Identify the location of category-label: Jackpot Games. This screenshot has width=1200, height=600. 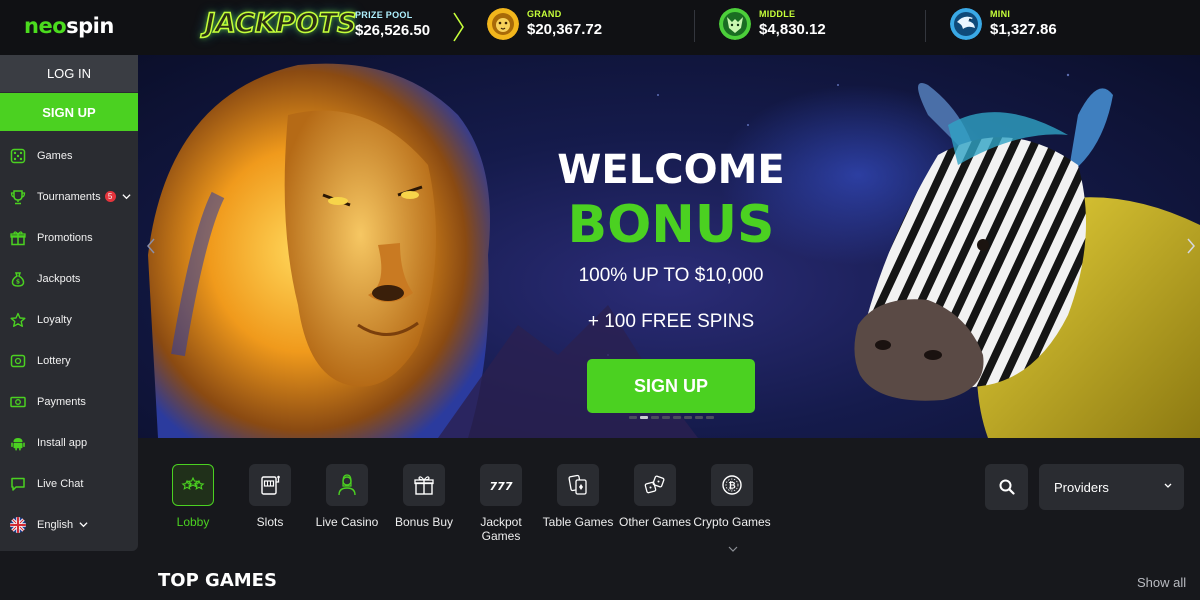
(501, 529).